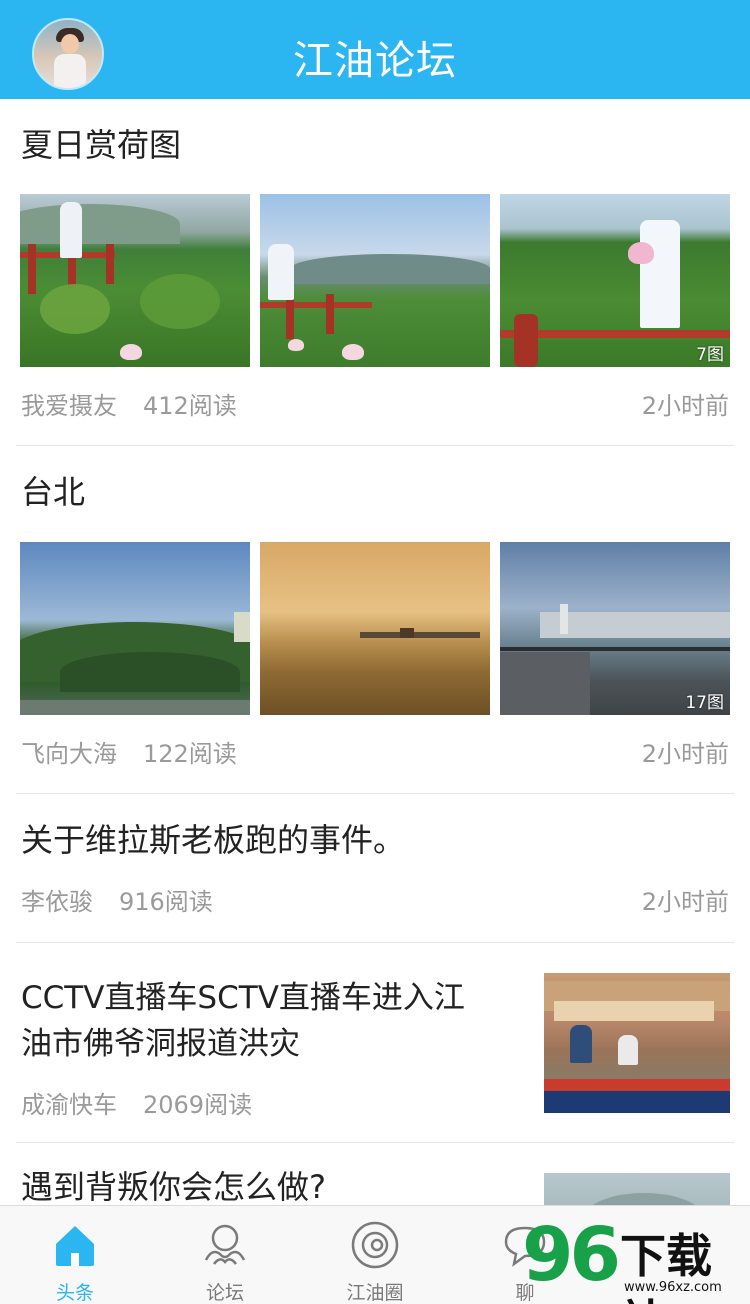 Image resolution: width=750 pixels, height=1304 pixels. I want to click on forum-icon, so click(225, 1244).